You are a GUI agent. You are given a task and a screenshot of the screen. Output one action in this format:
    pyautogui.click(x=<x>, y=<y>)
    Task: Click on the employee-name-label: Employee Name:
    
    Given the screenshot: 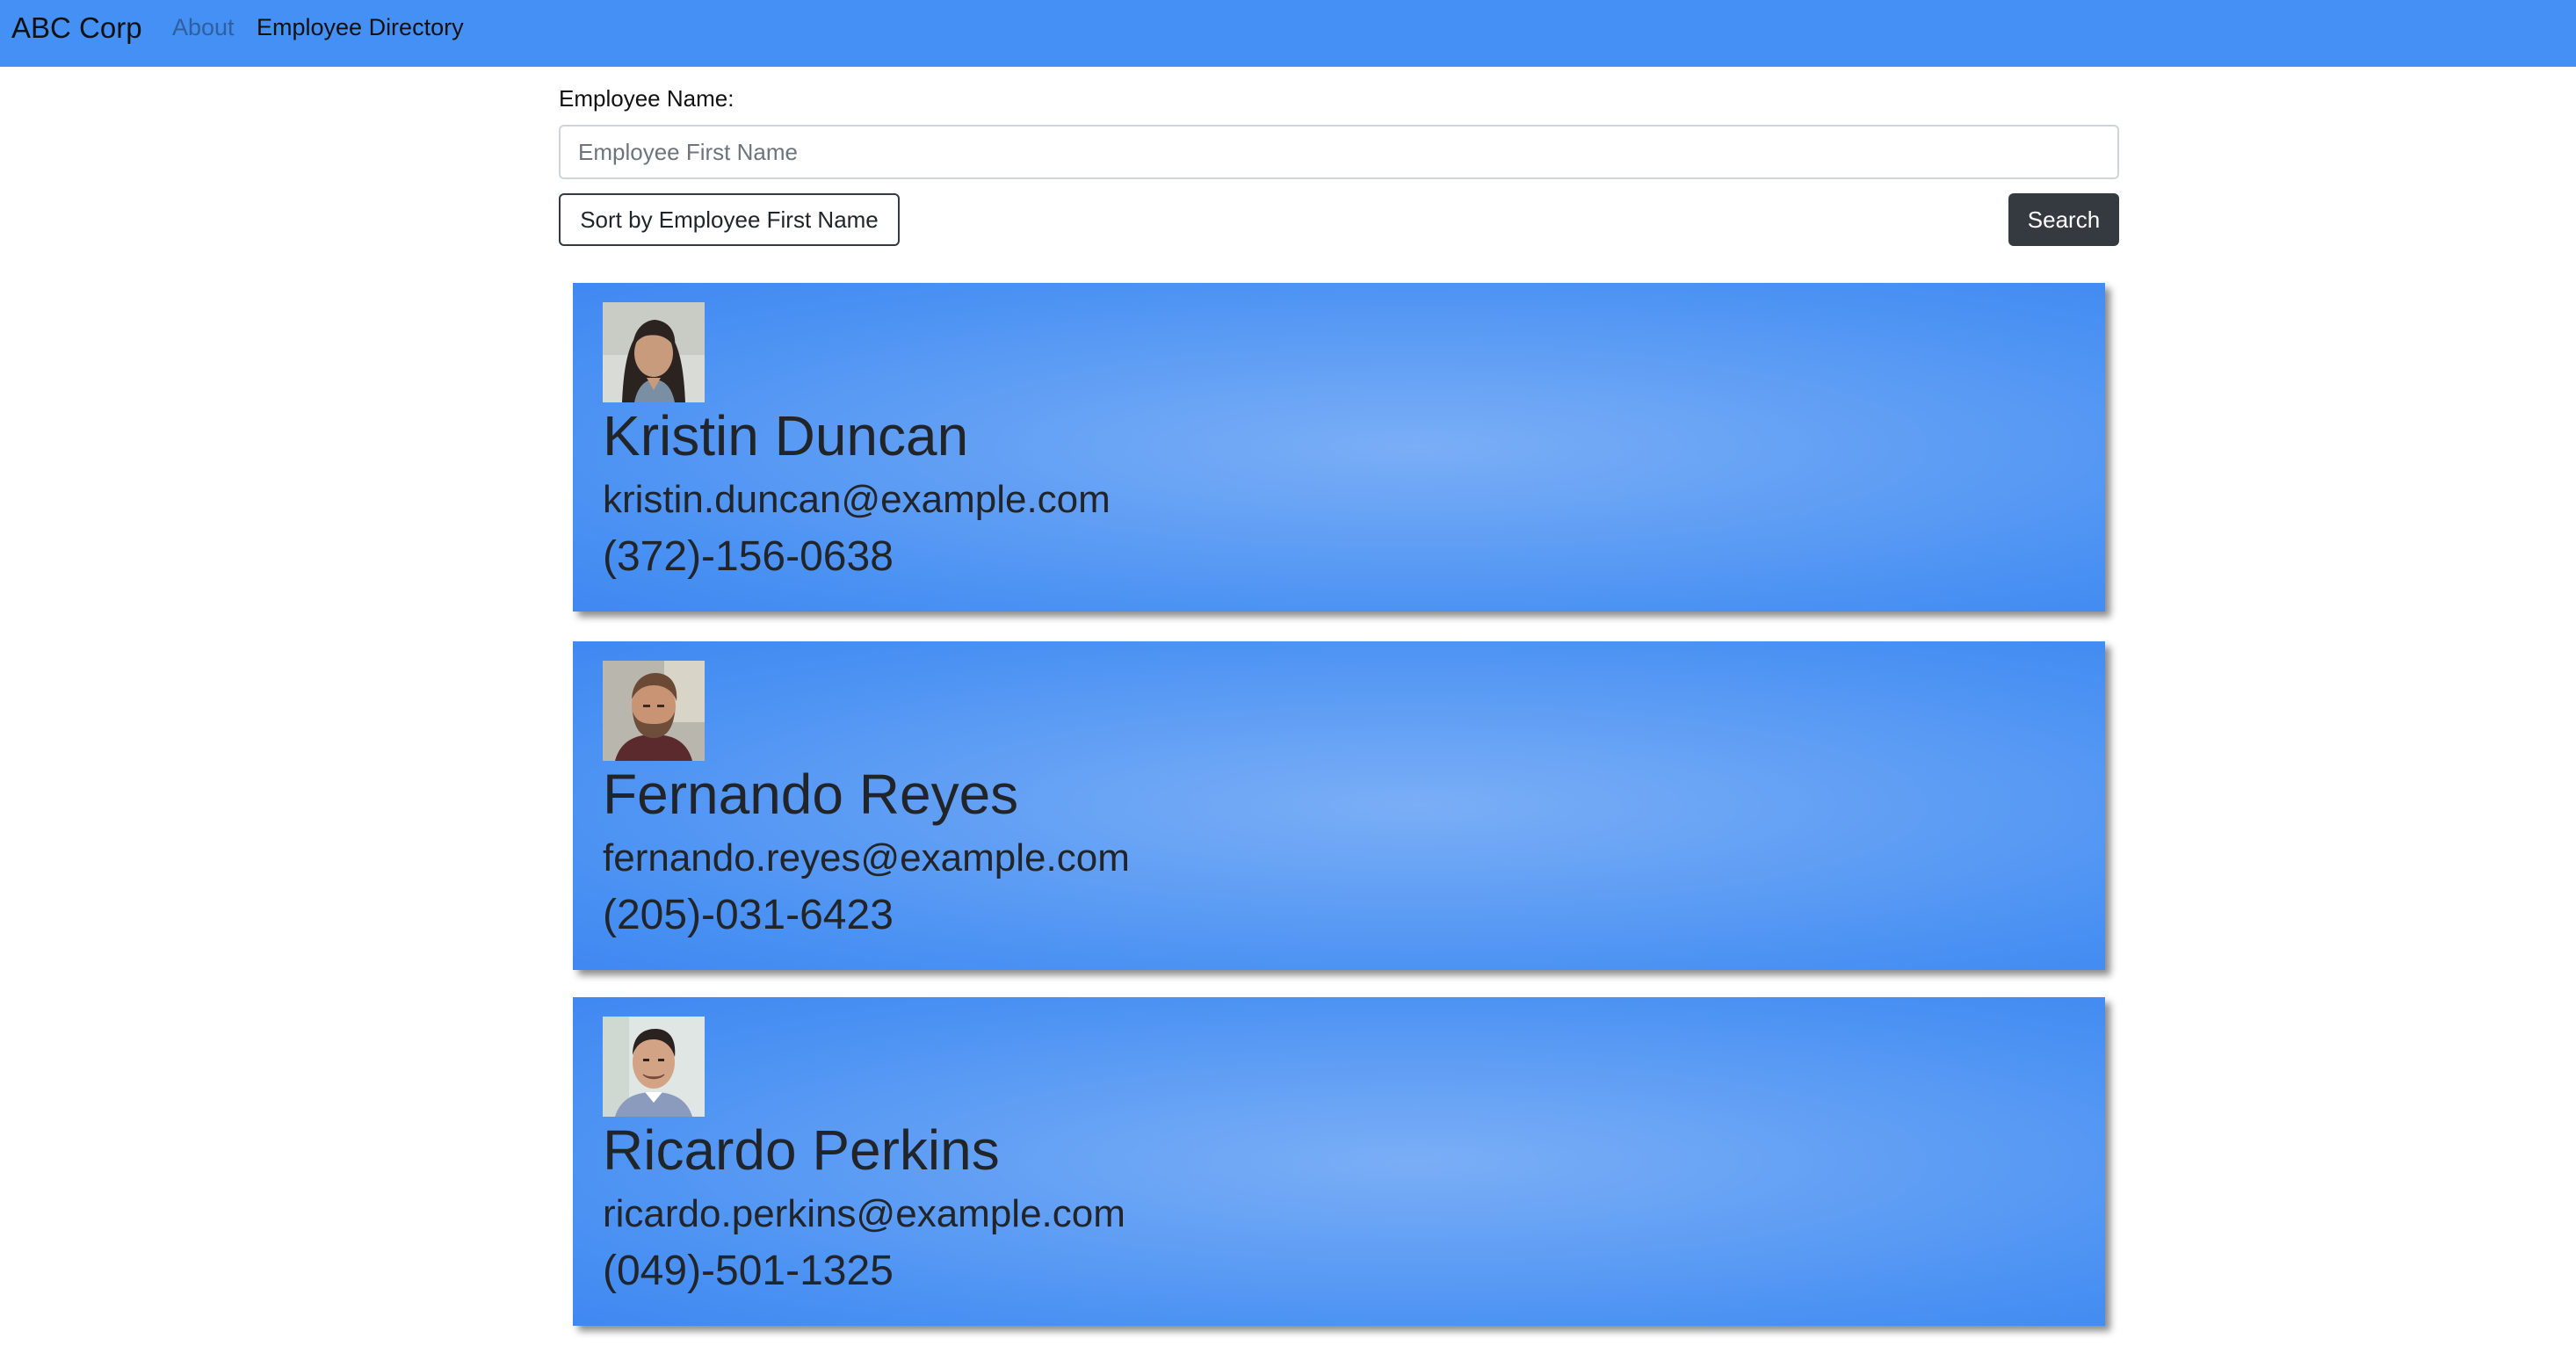 What is the action you would take?
    pyautogui.click(x=646, y=98)
    